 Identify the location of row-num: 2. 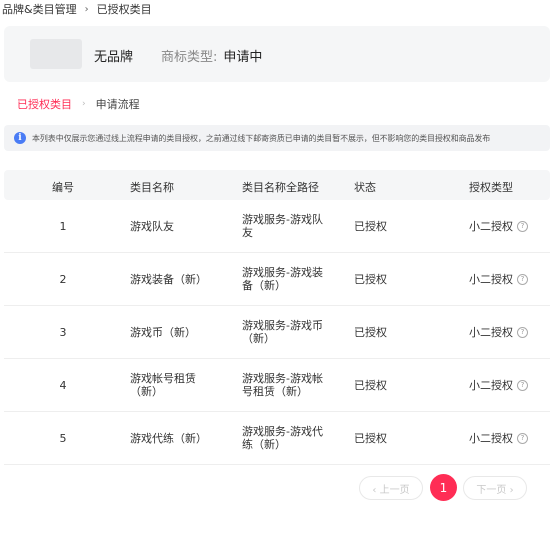
(63, 279).